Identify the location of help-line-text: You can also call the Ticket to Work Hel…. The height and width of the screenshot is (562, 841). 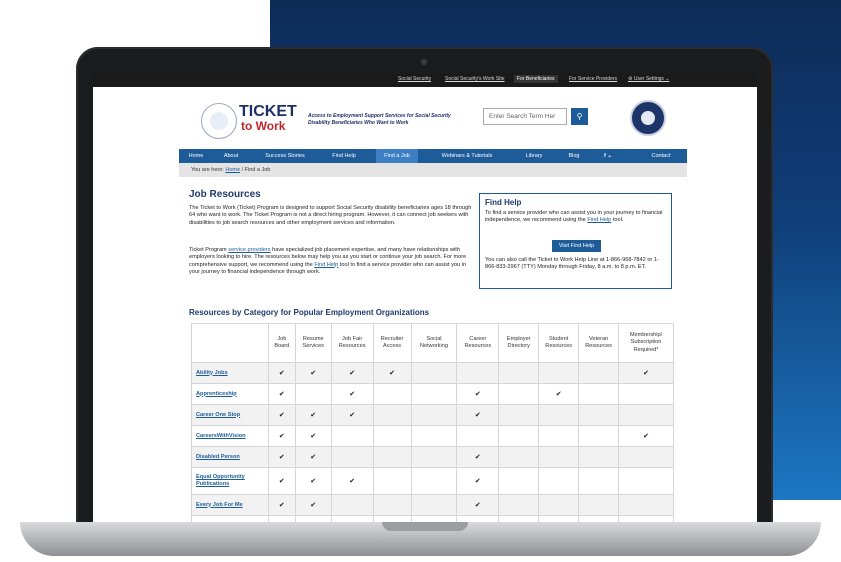
(572, 264).